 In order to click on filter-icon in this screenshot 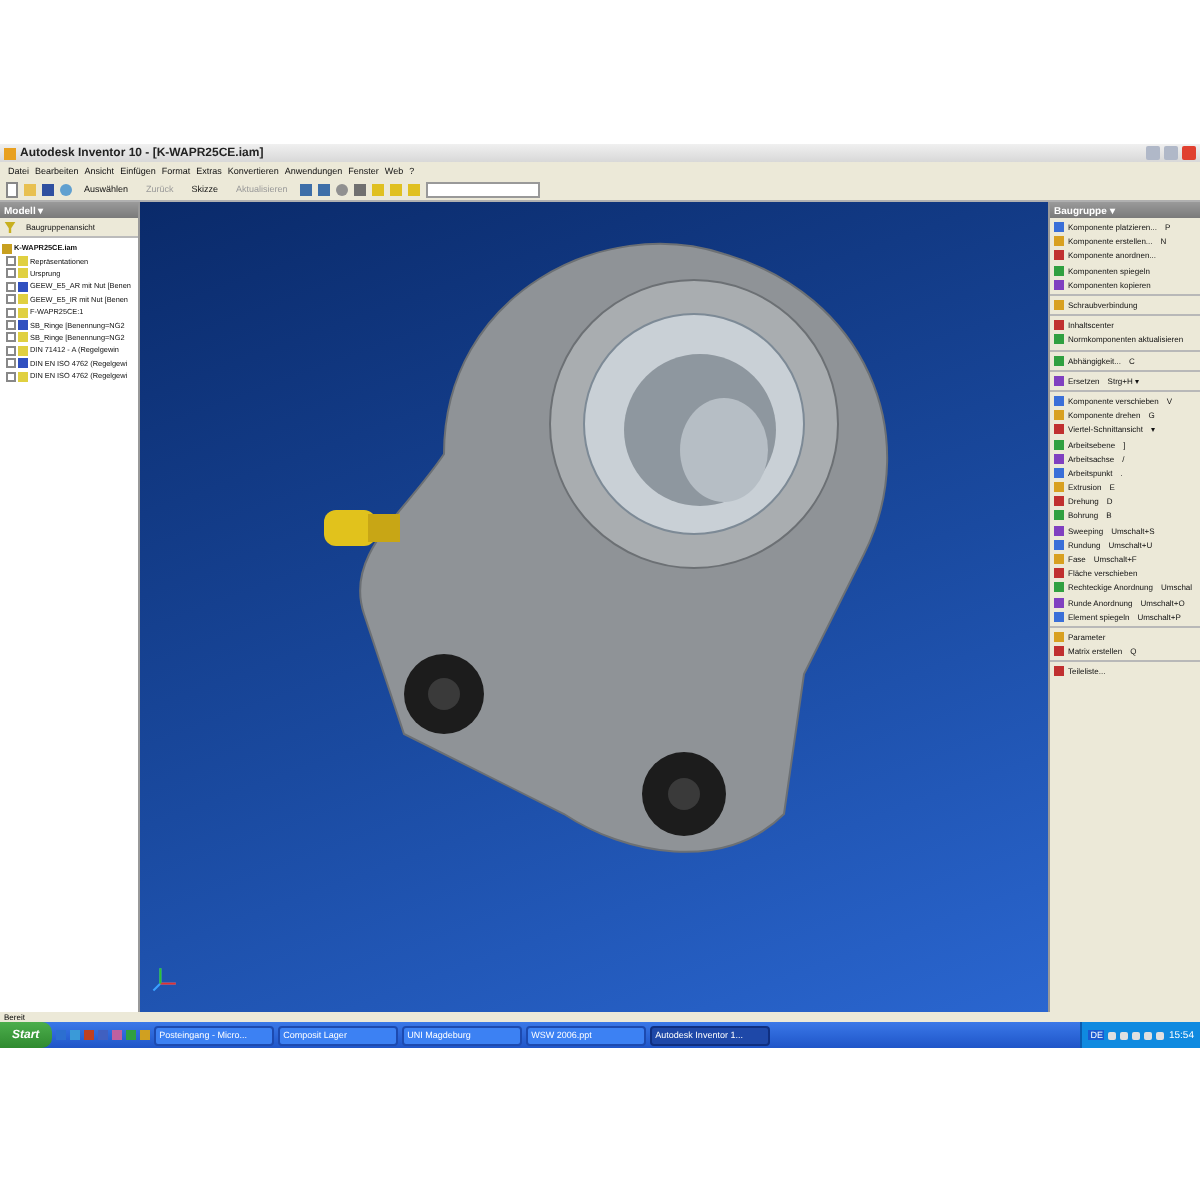, I will do `click(10, 227)`.